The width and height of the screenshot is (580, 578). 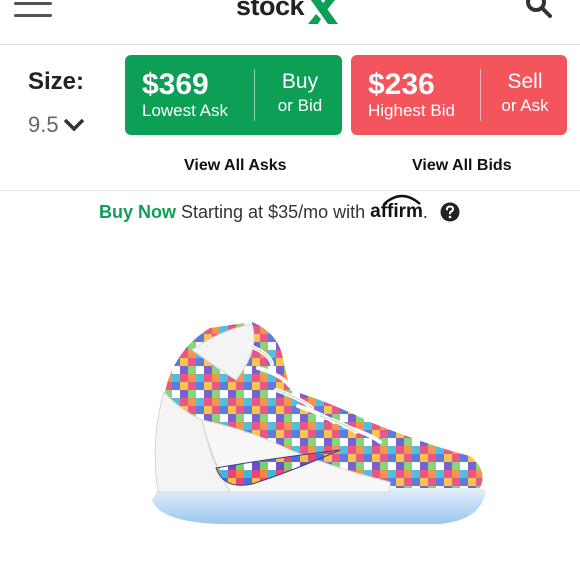 What do you see at coordinates (235, 166) in the screenshot?
I see `view-all-asks-link: View All Asks` at bounding box center [235, 166].